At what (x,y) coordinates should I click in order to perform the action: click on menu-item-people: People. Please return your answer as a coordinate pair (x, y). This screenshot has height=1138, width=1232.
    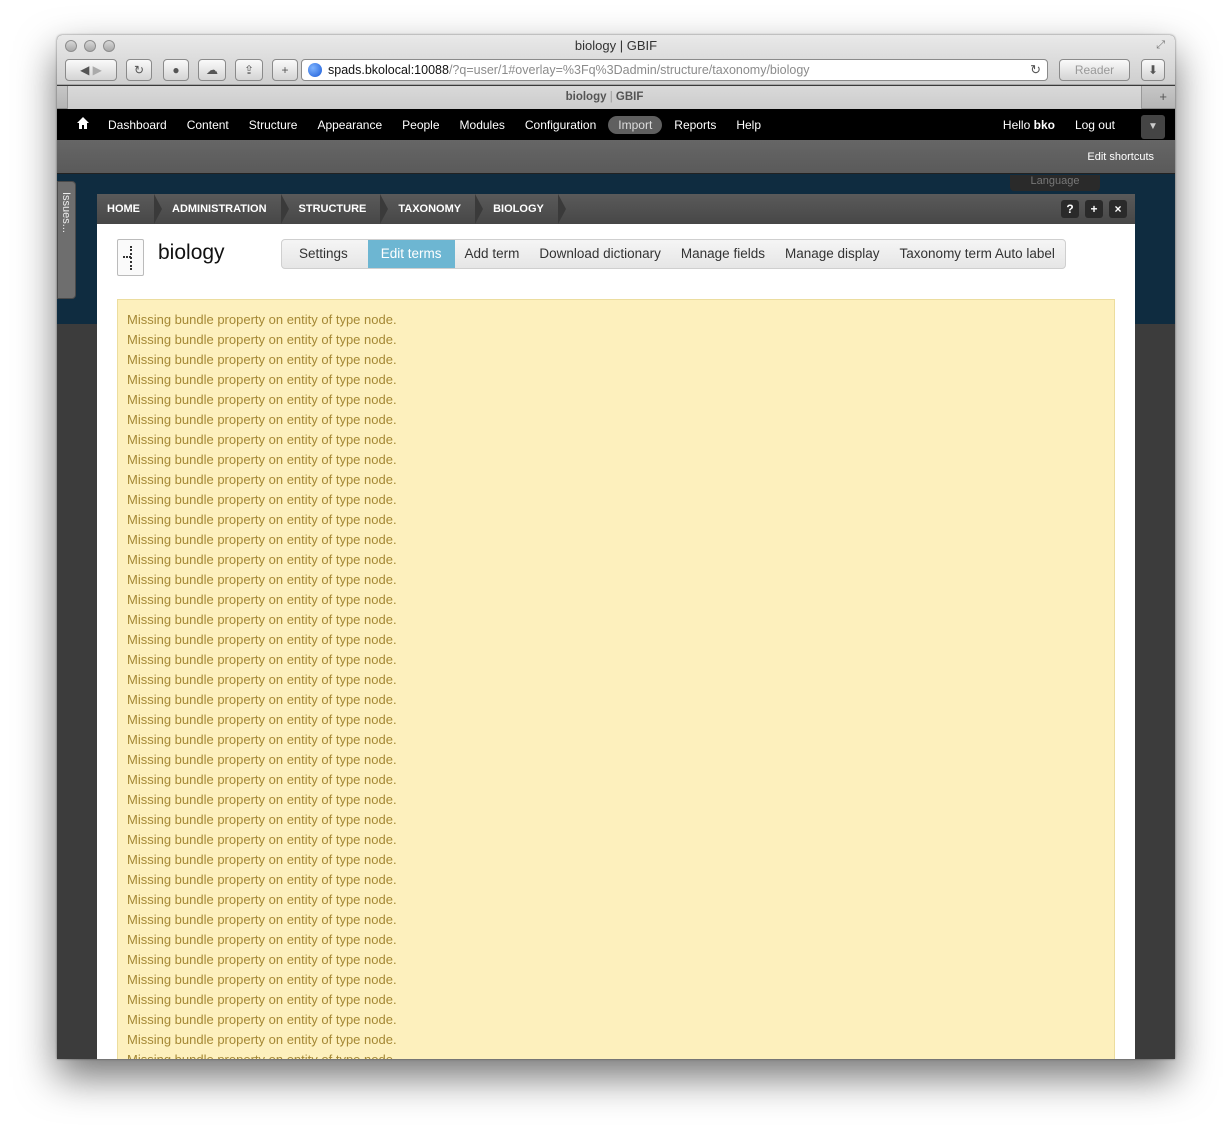
    Looking at the image, I should click on (420, 125).